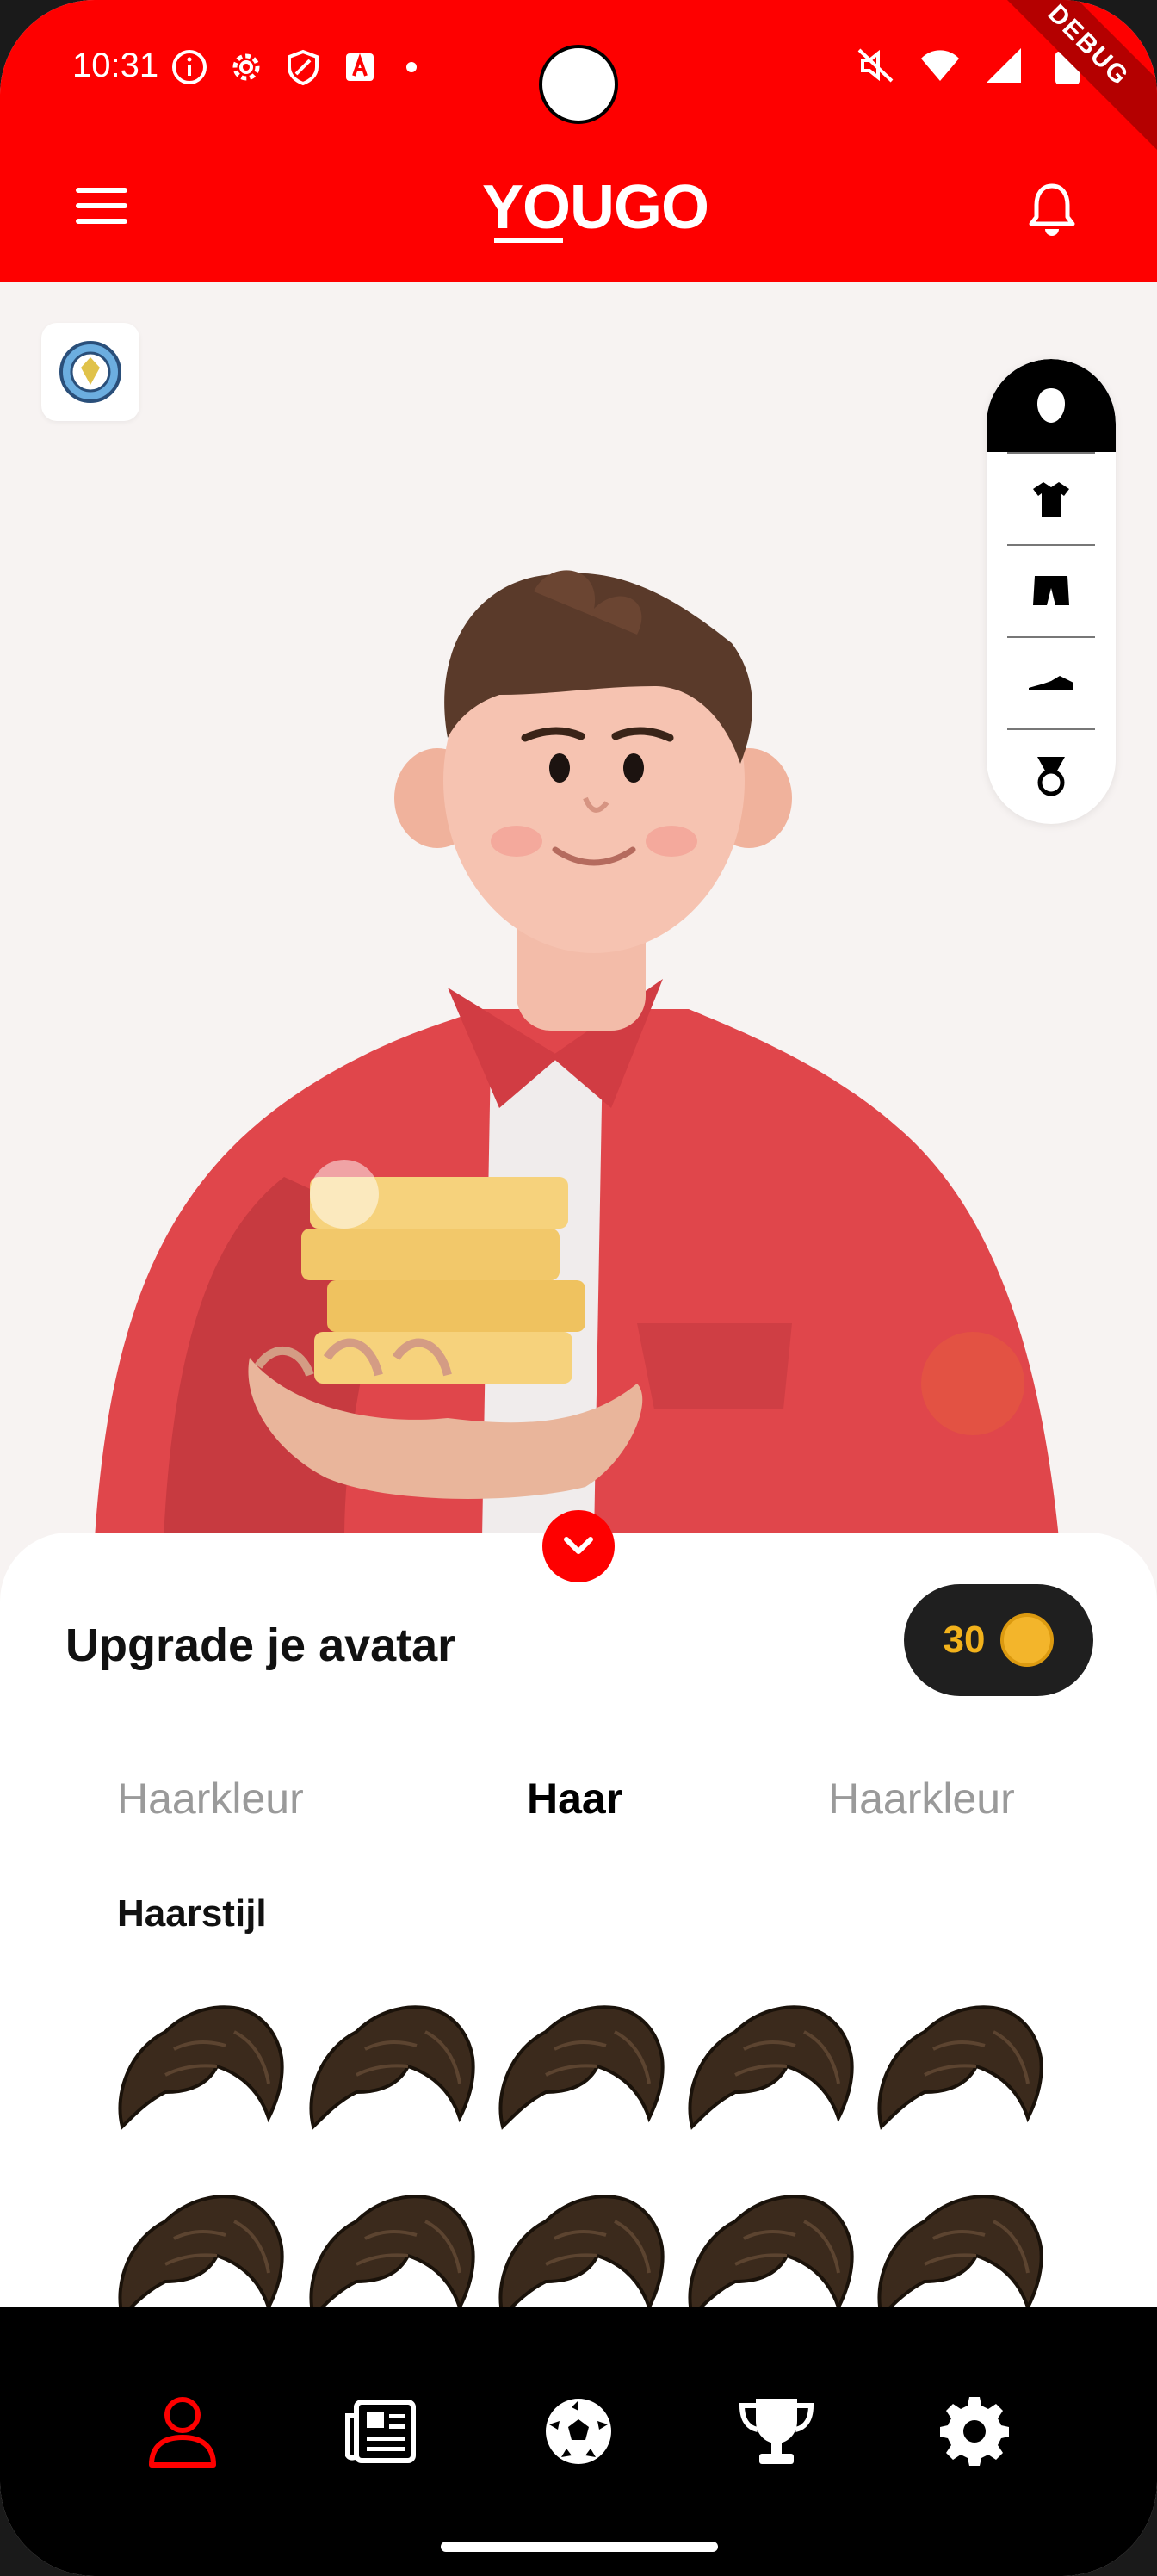 The height and width of the screenshot is (2576, 1157). I want to click on home-indicator, so click(579, 2547).